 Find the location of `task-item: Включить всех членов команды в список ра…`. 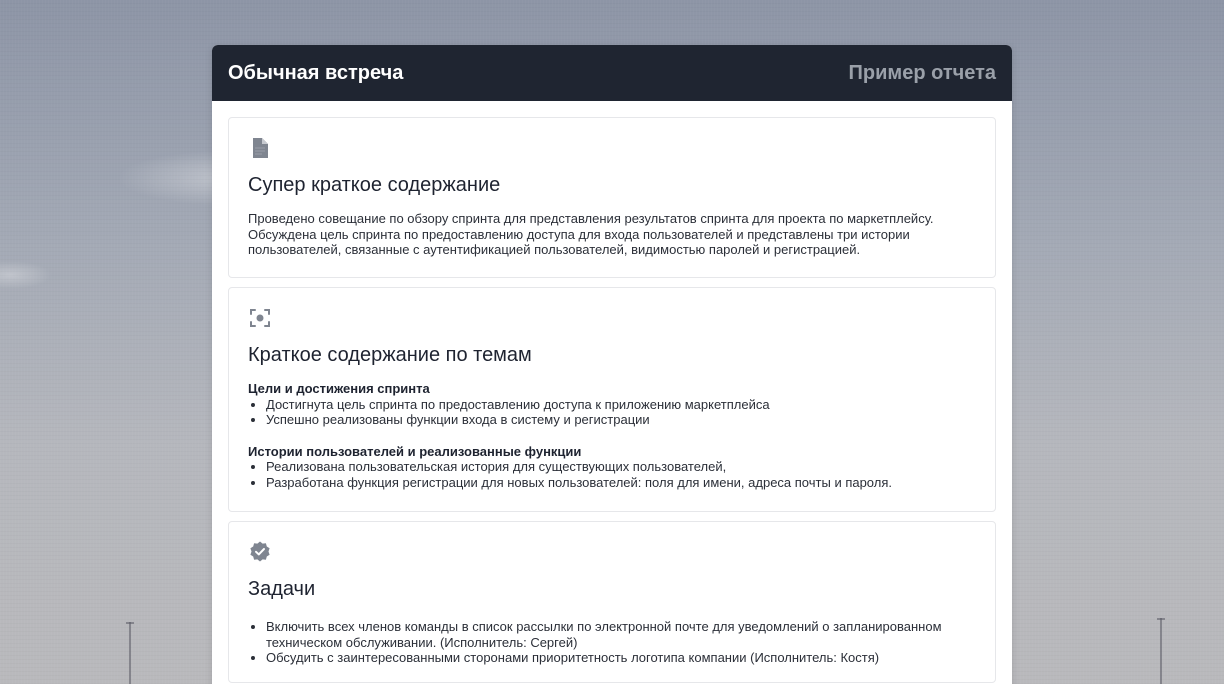

task-item: Включить всех членов команды в список ра… is located at coordinates (613, 634).